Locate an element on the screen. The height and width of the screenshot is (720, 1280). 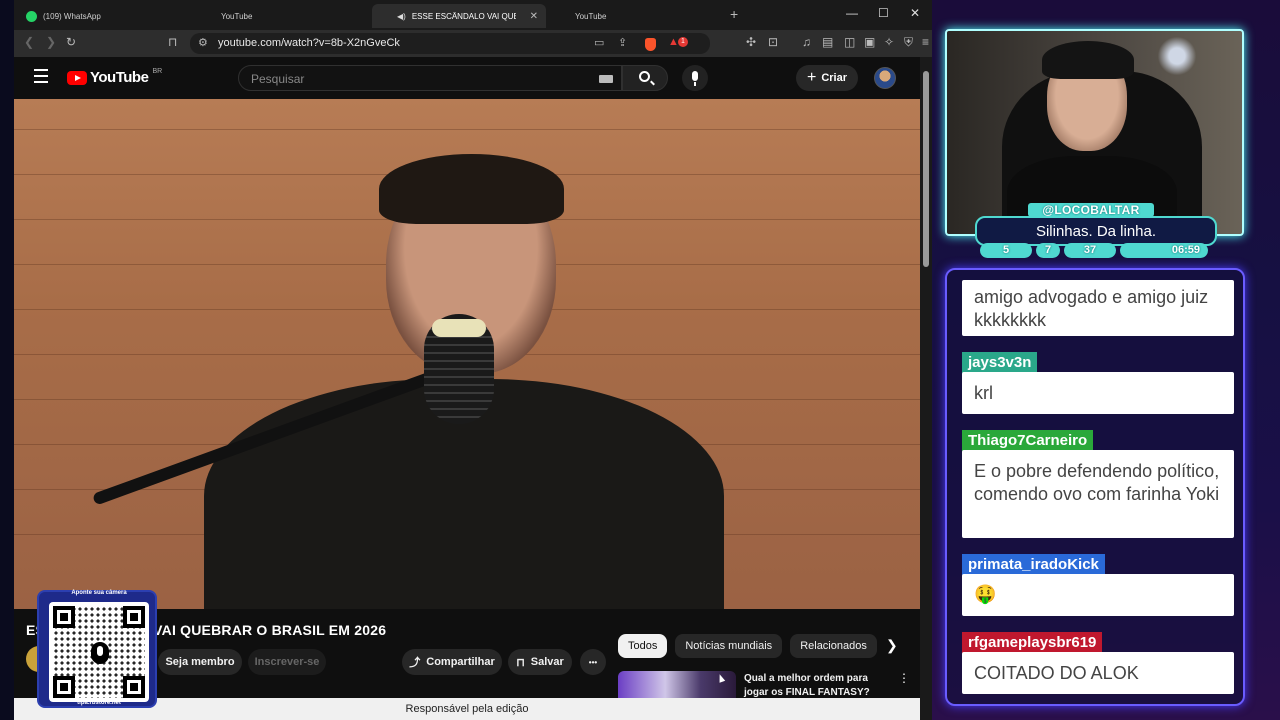
chat-username: rfgameplaysbr619 is located at coordinates (1032, 642).